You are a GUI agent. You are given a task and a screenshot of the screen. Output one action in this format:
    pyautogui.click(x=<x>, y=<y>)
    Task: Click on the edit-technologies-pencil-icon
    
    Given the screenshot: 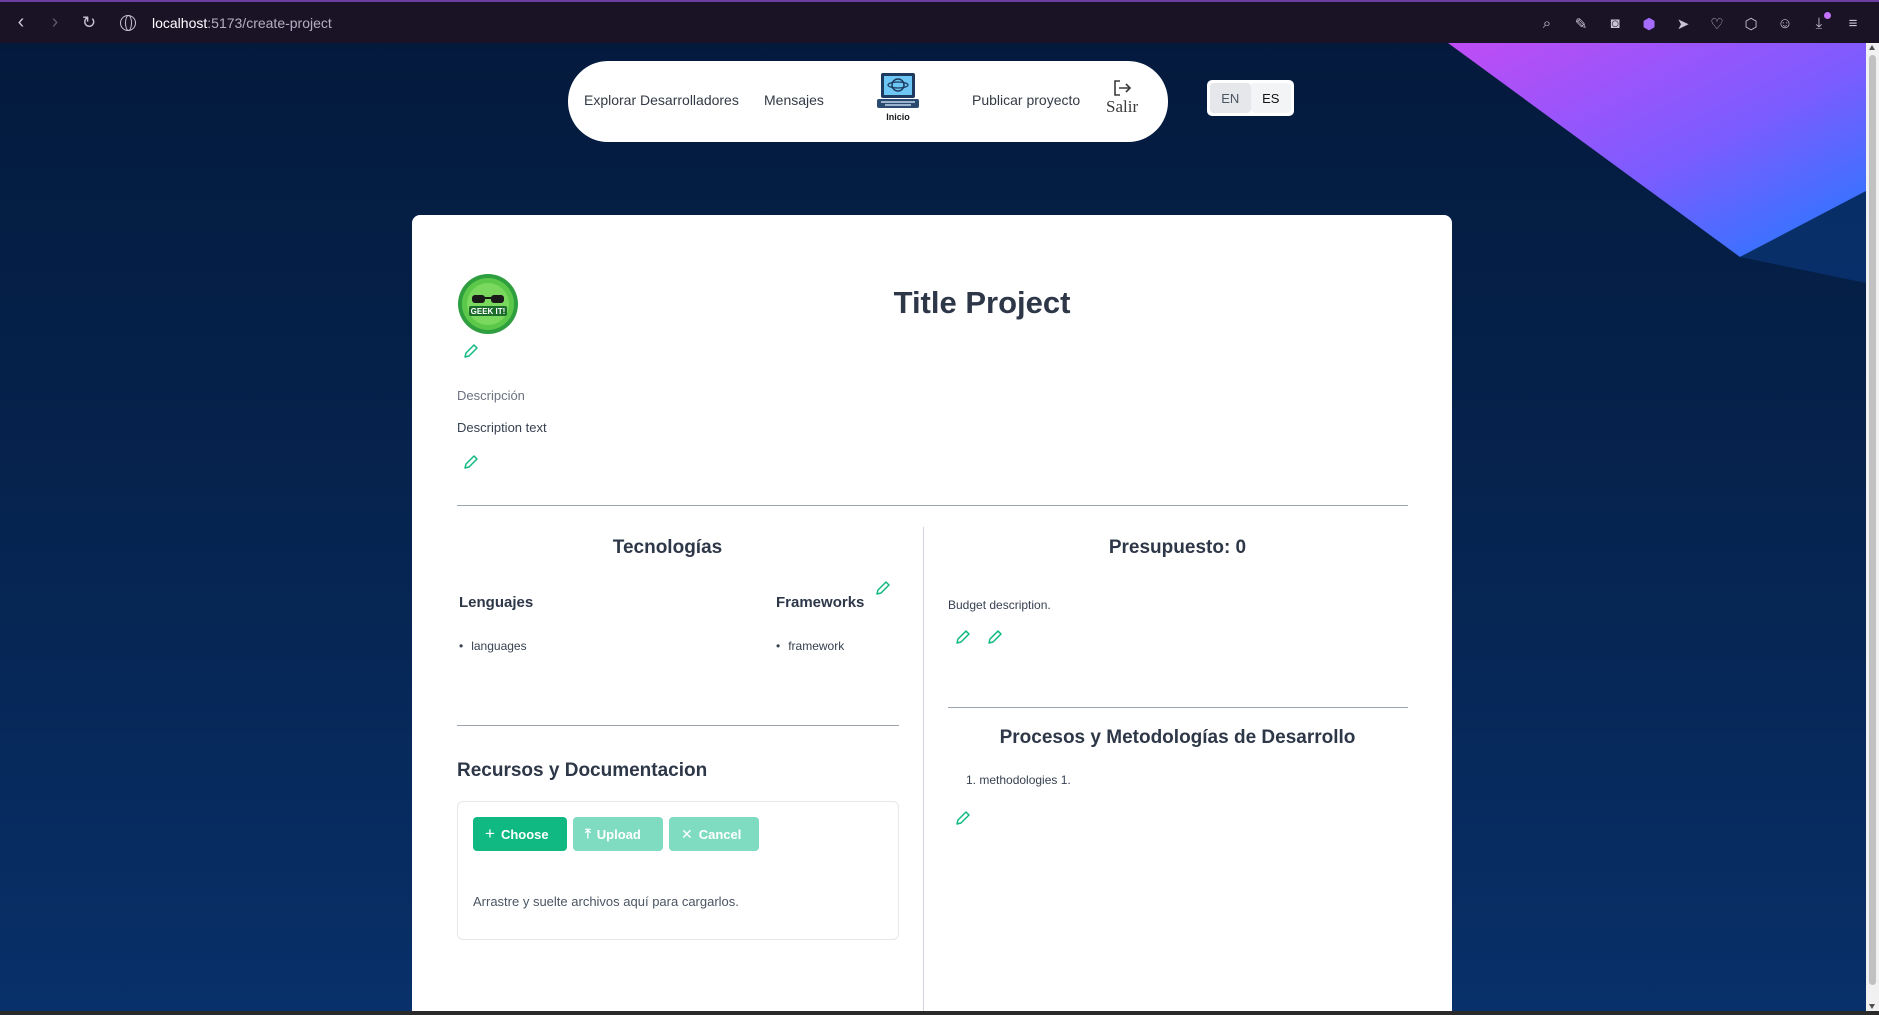 What is the action you would take?
    pyautogui.click(x=883, y=588)
    